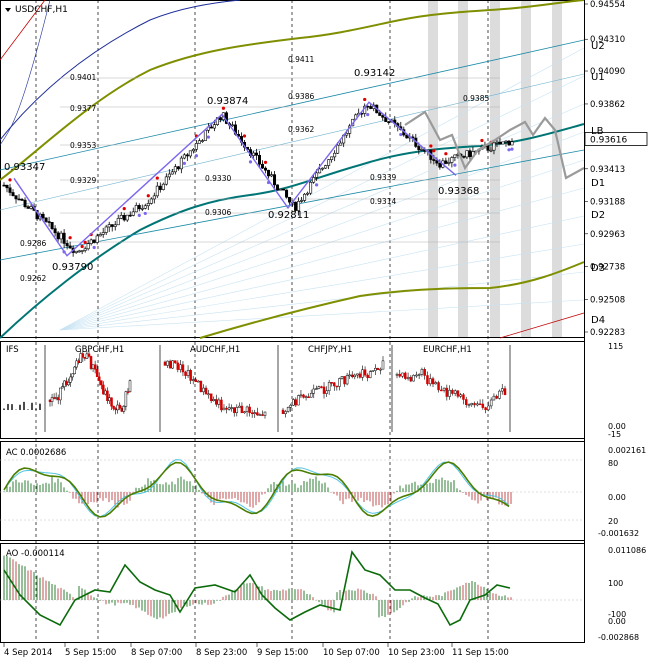 Image resolution: width=650 pixels, height=660 pixels. What do you see at coordinates (607, 170) in the screenshot?
I see `price-axis-label: 0.93413` at bounding box center [607, 170].